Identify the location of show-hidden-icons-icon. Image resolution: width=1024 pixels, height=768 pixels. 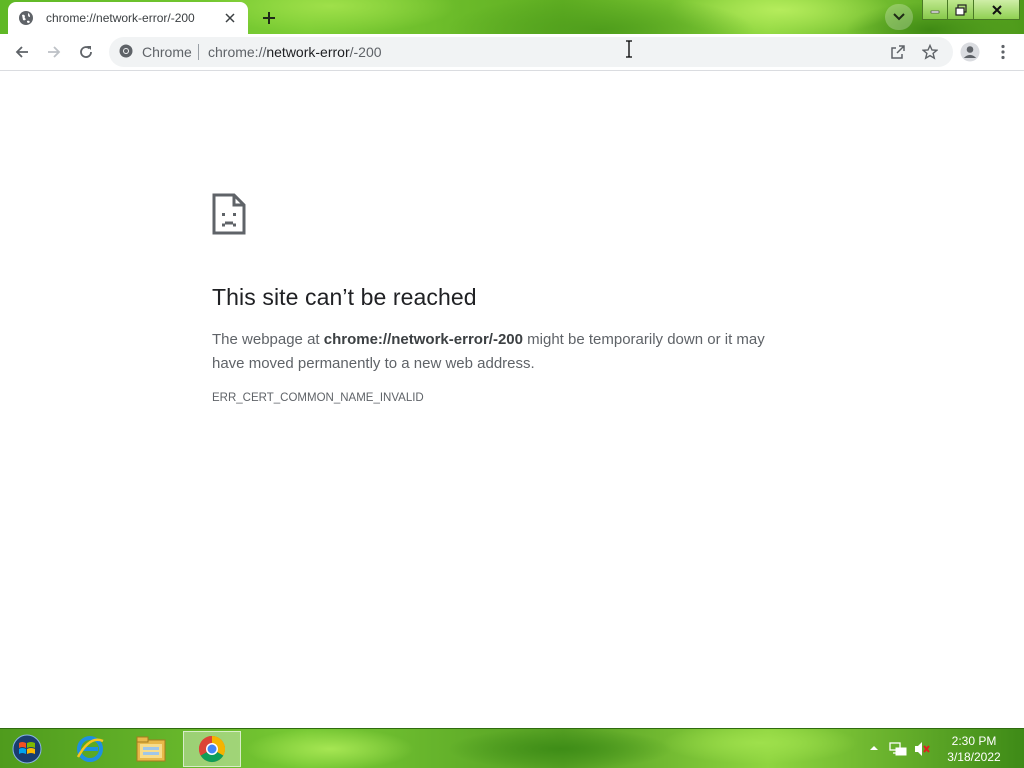
(874, 748).